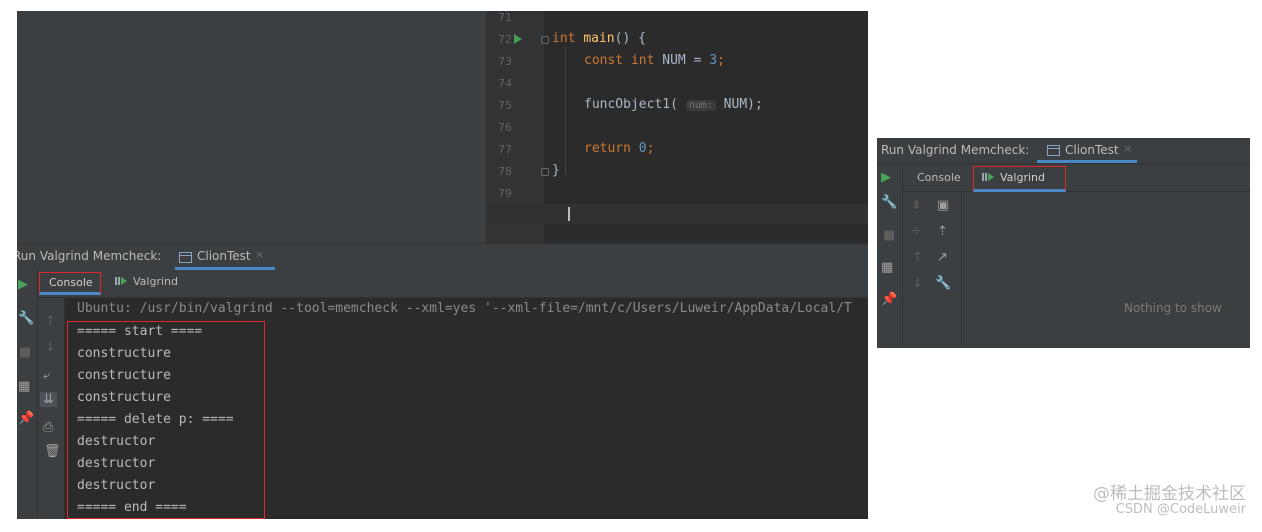 This screenshot has height=532, width=1262. Describe the element at coordinates (505, 171) in the screenshot. I see `line-number: 78` at that location.